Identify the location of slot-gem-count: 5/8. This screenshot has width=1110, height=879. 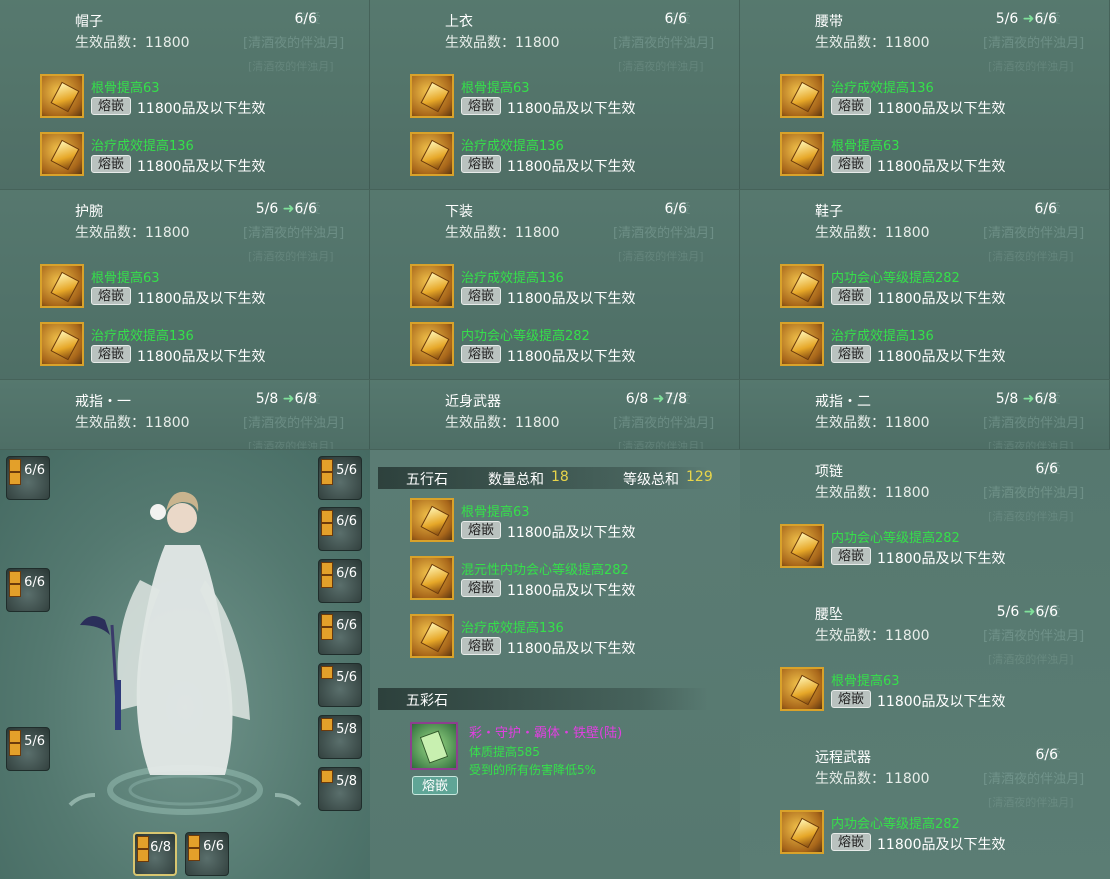
(346, 729).